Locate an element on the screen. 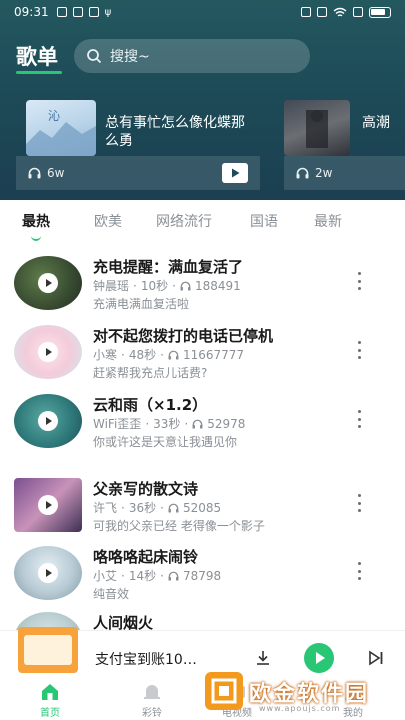  song-artist: 钟晨瑶 is located at coordinates (111, 286).